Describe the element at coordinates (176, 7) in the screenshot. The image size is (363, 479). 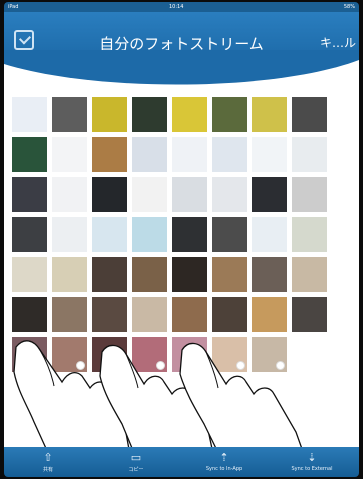
I see `status-time: 10:14` at that location.